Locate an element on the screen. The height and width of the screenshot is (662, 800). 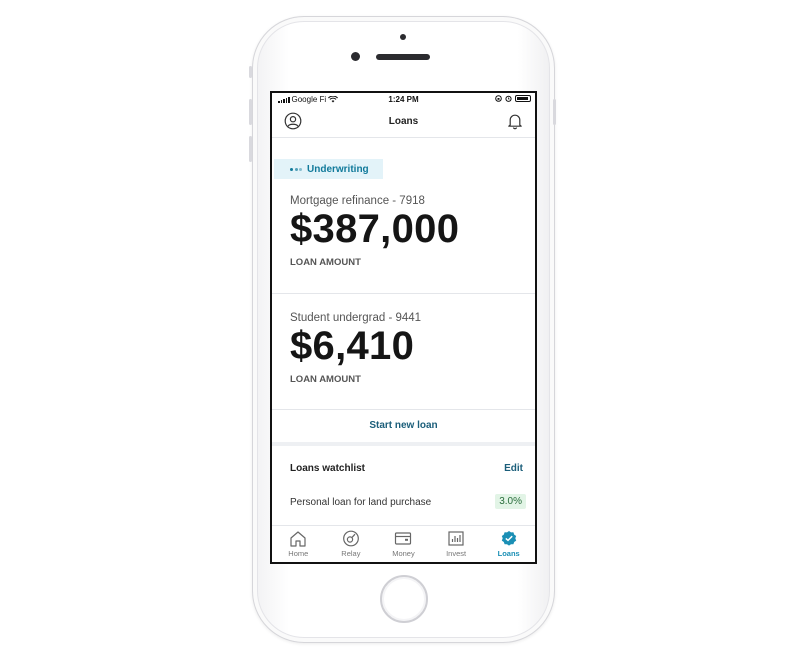
front-camera is located at coordinates (355, 56).